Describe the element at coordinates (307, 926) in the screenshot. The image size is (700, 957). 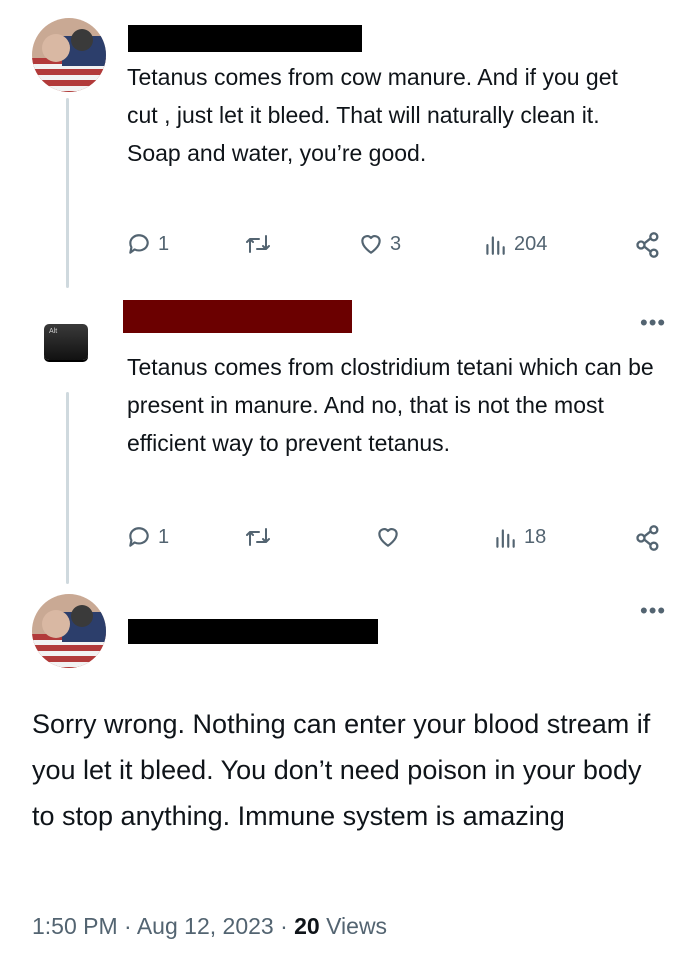
I see `views-count: 20` at that location.